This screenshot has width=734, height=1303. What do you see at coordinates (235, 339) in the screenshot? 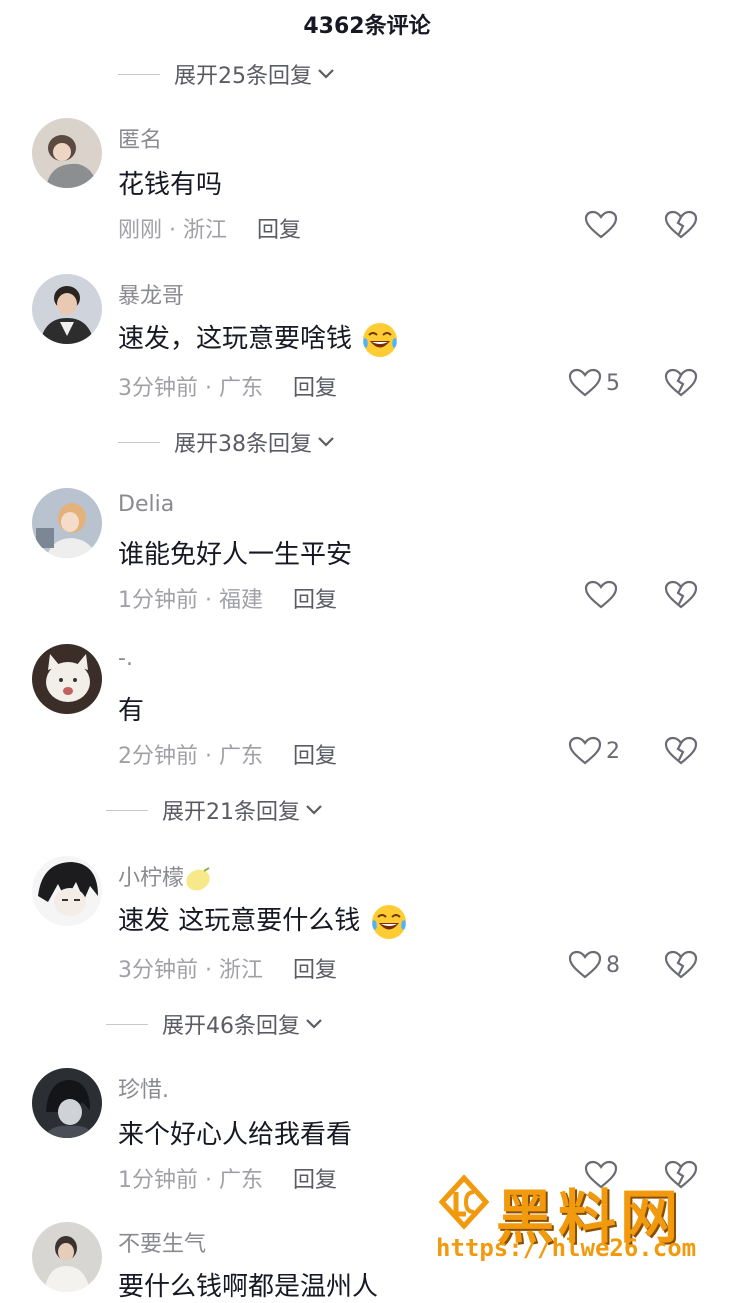
I see `comment-text-body: 速发，这玩意要啥钱` at bounding box center [235, 339].